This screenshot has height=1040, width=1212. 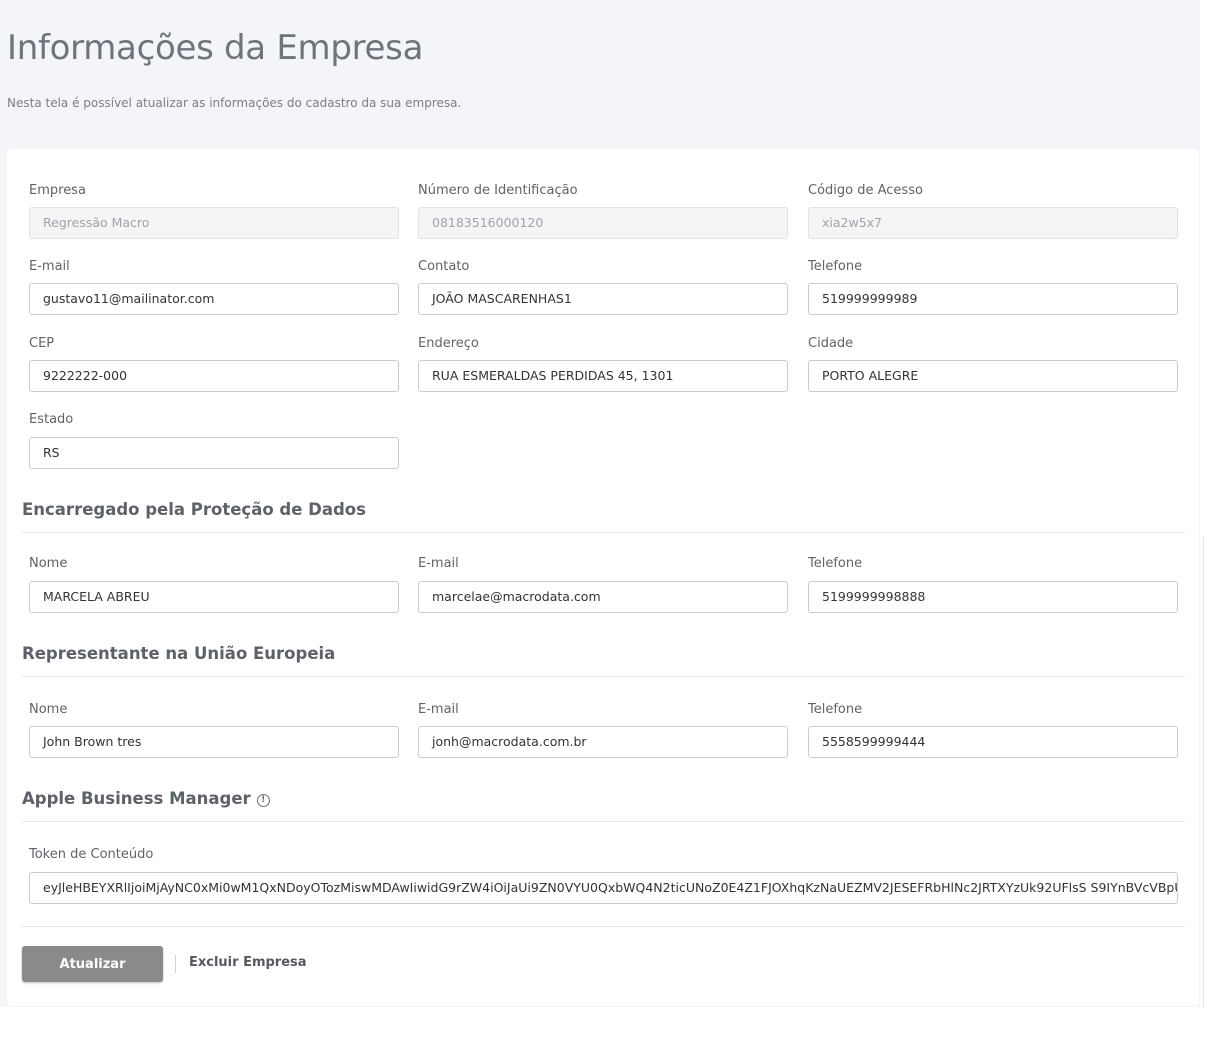 I want to click on contato-field: Contato JOÃO MASCARENHAS1, so click(x=603, y=286).